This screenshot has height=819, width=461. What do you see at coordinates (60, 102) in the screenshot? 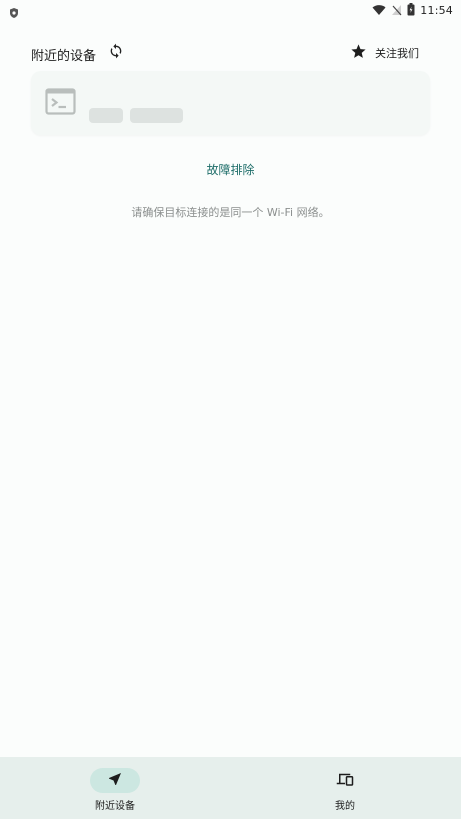
I see `terminal-icon` at bounding box center [60, 102].